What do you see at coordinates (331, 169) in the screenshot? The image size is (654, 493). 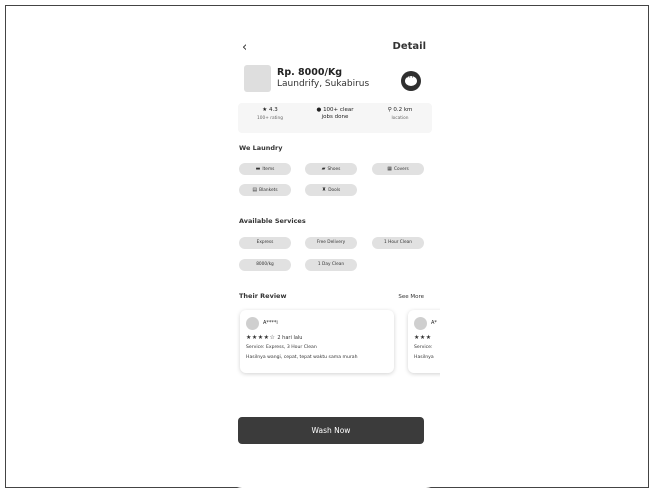 I see `laundry-chip-shoes: ▰ Shoes` at bounding box center [331, 169].